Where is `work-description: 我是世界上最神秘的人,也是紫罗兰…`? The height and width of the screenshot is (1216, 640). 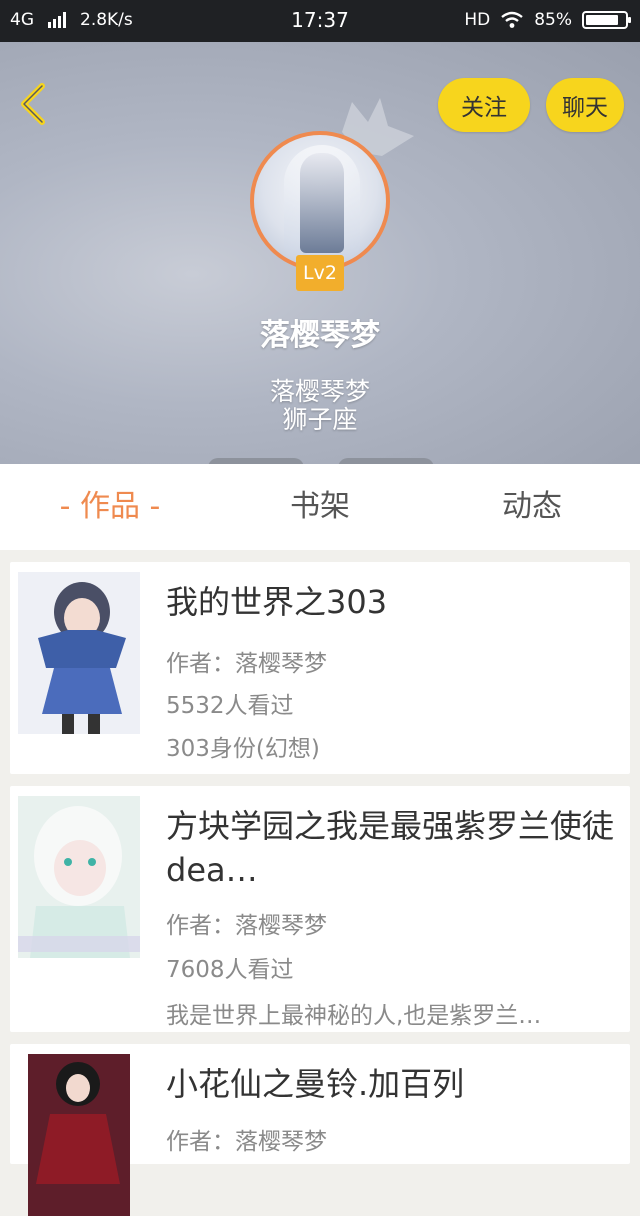 work-description: 我是世界上最神秘的人,也是紫罗兰… is located at coordinates (354, 1016).